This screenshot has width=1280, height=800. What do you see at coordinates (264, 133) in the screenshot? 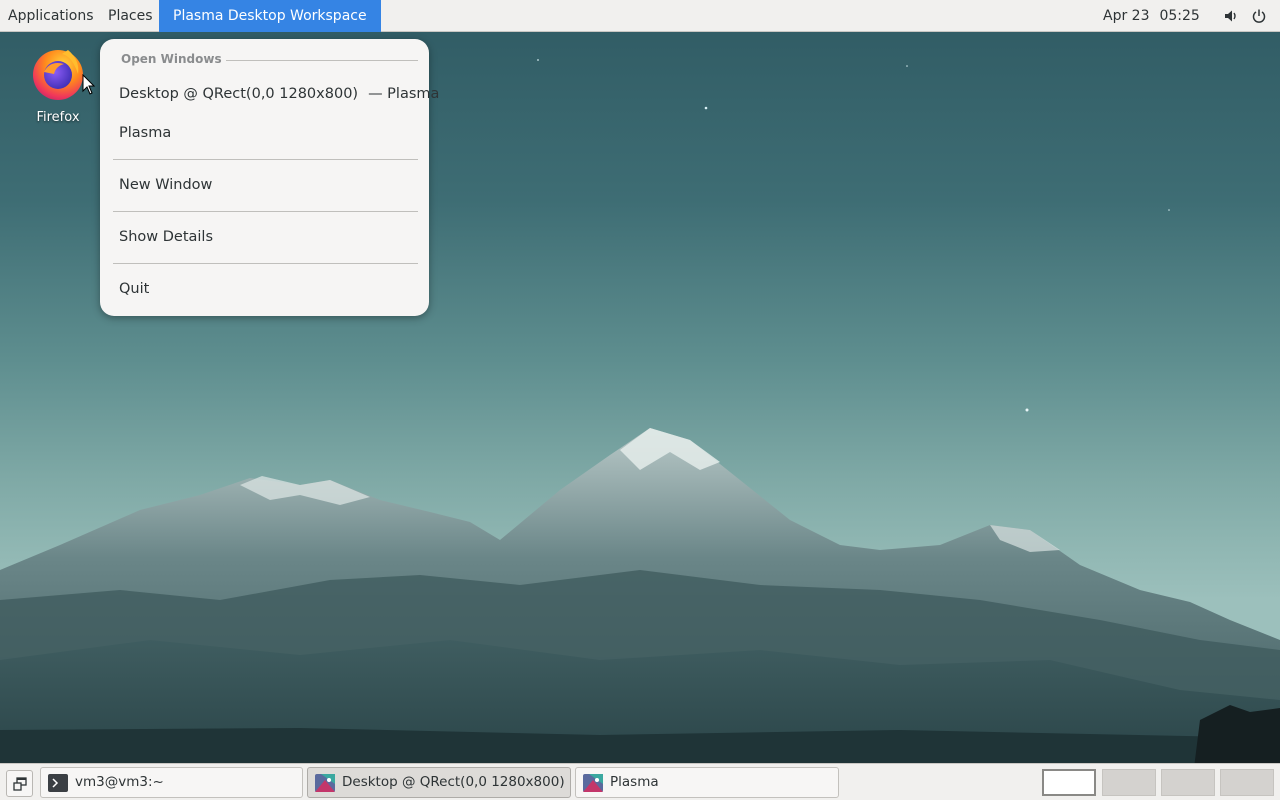
I see `menu-item-plasma-window: Plasma` at bounding box center [264, 133].